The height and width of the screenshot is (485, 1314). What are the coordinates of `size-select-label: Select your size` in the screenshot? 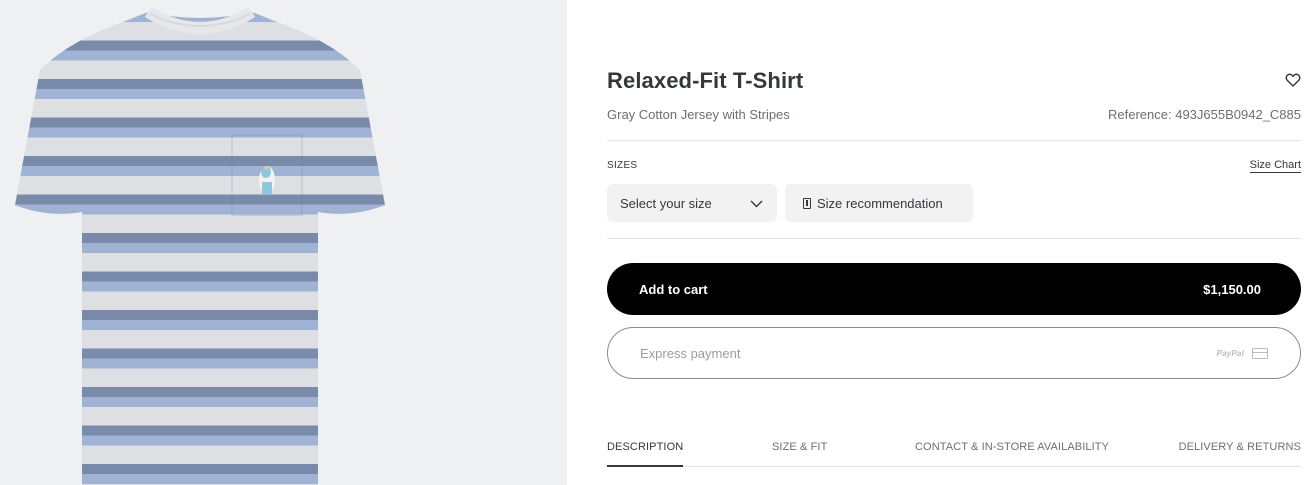 It's located at (666, 203).